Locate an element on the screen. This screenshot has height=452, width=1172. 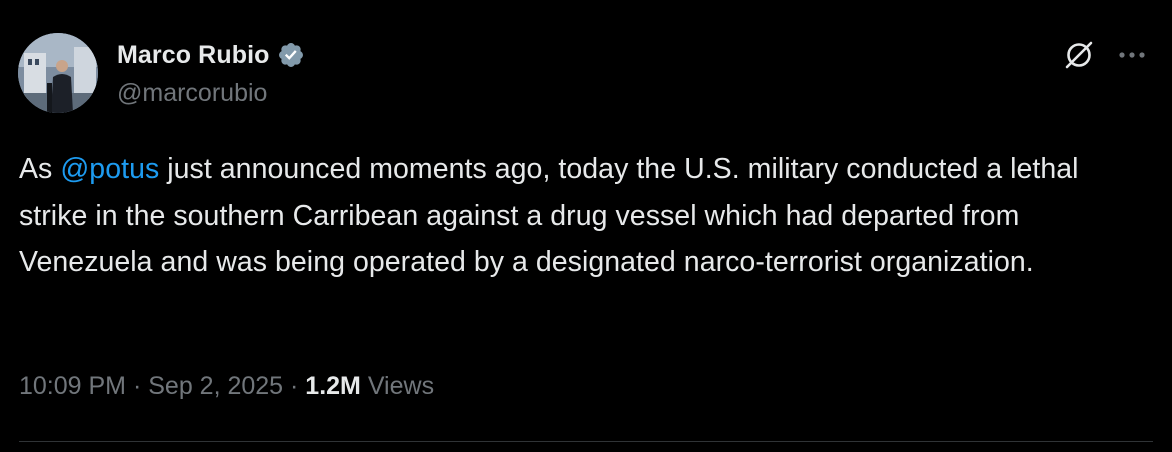
timestamp-link: 10:09 PM · Sep 2, 2025 is located at coordinates (151, 386).